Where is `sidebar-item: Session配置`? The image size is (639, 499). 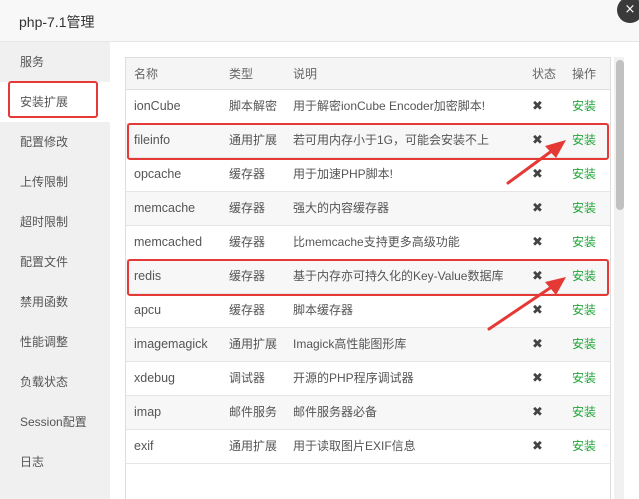
sidebar-item: Session配置 is located at coordinates (55, 422).